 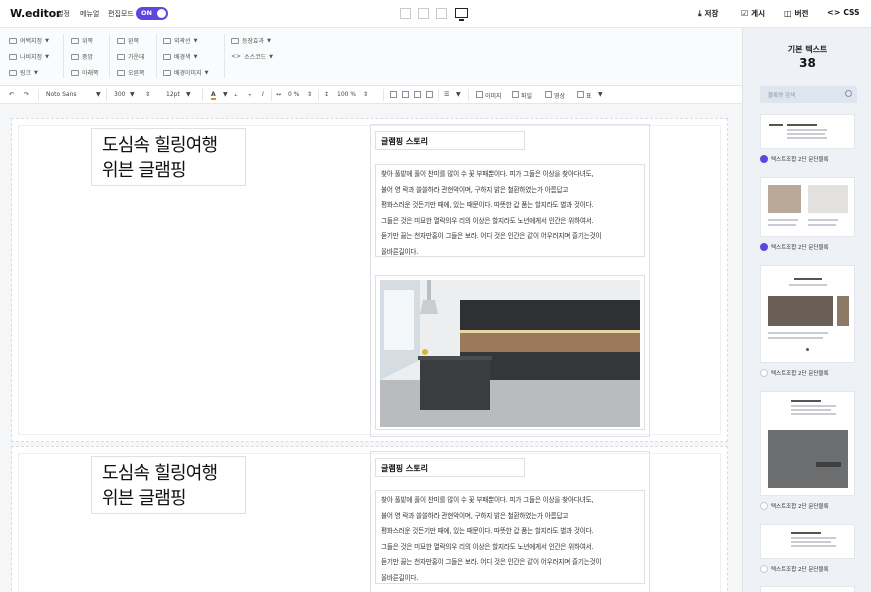 I want to click on toolbar-align-left: 왼쪽, so click(x=128, y=40).